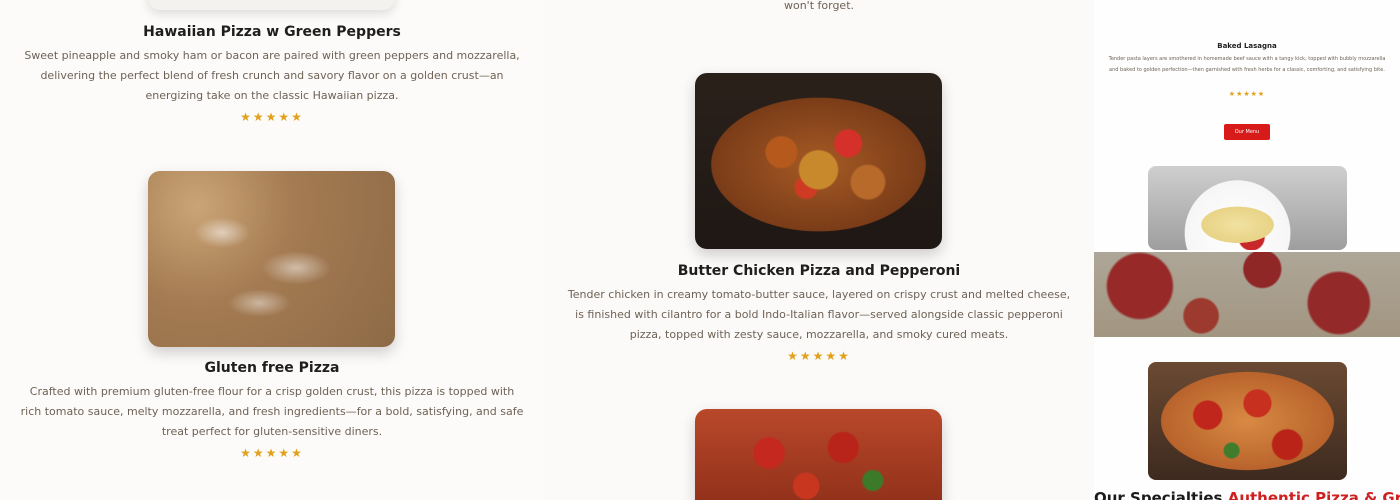  I want to click on specialty-pizza-image, so click(1247, 421).